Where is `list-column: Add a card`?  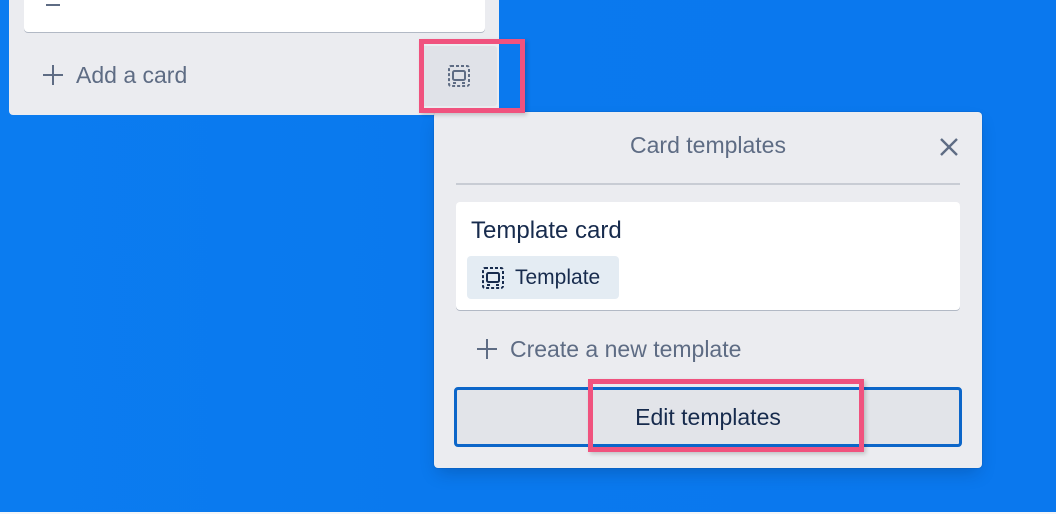
list-column: Add a card is located at coordinates (254, 57).